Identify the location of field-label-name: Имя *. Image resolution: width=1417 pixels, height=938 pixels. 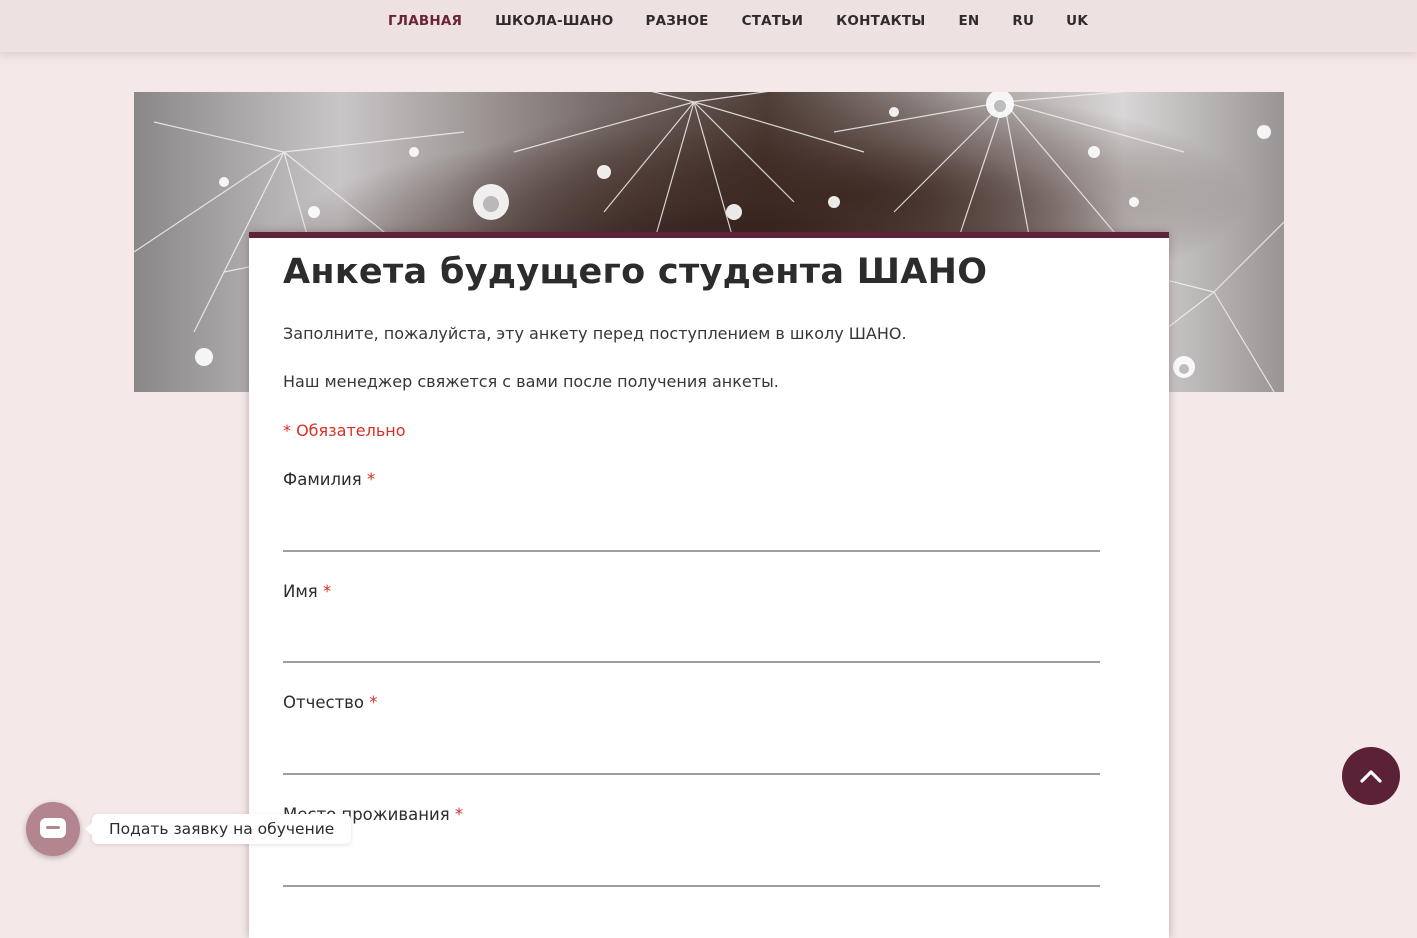
(307, 591).